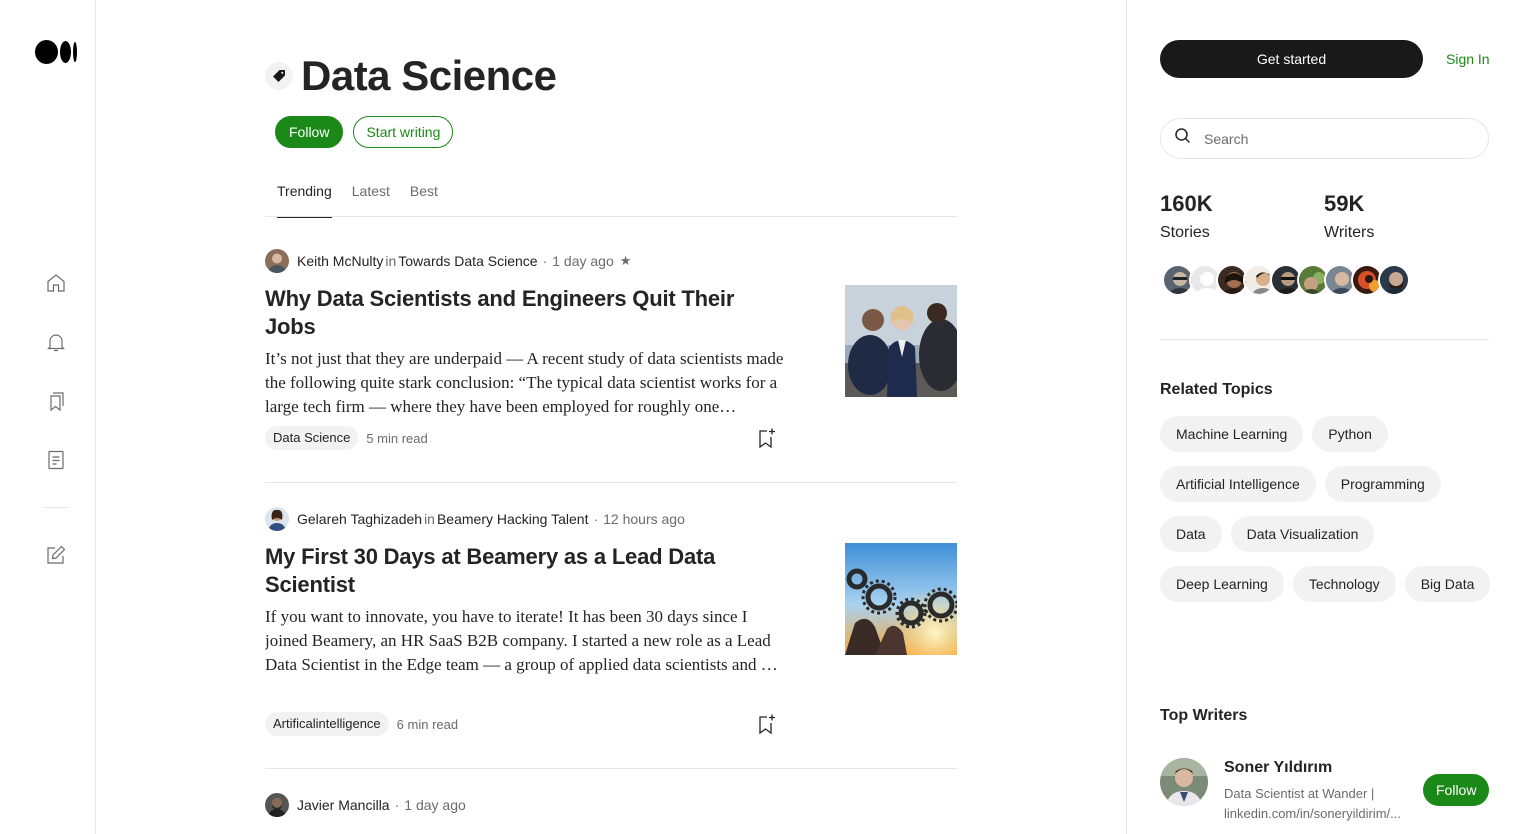 This screenshot has width=1536, height=834. I want to click on topic-pill-big-data: Big Data, so click(1447, 584).